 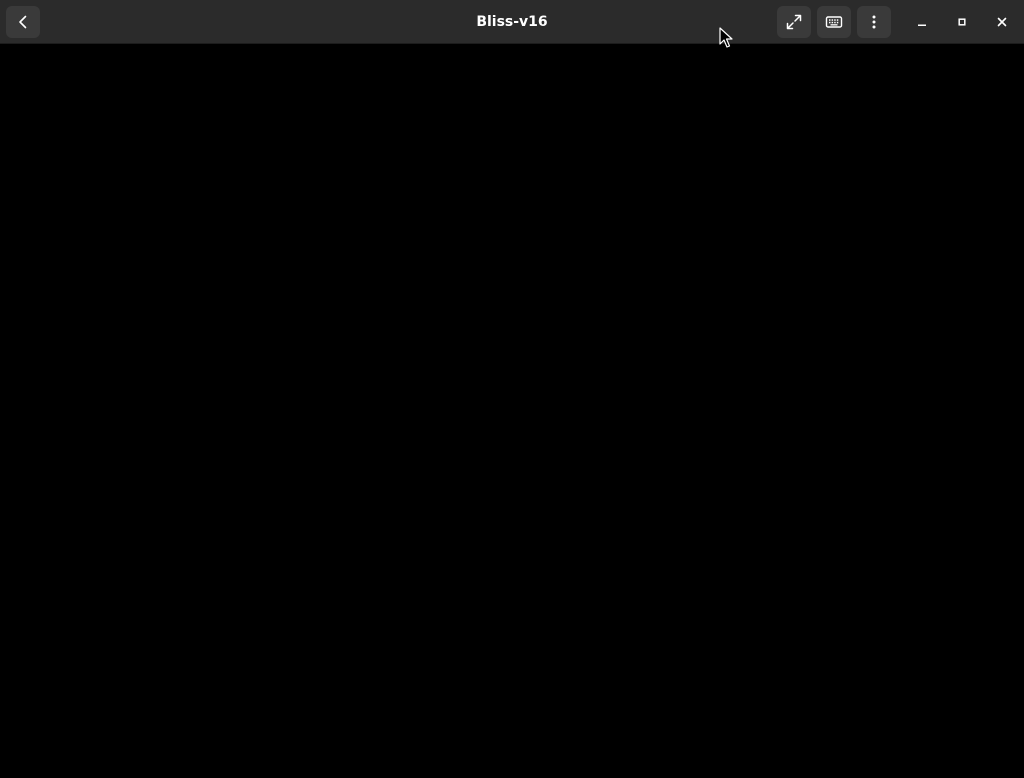 I want to click on main-menu-button, so click(x=874, y=22).